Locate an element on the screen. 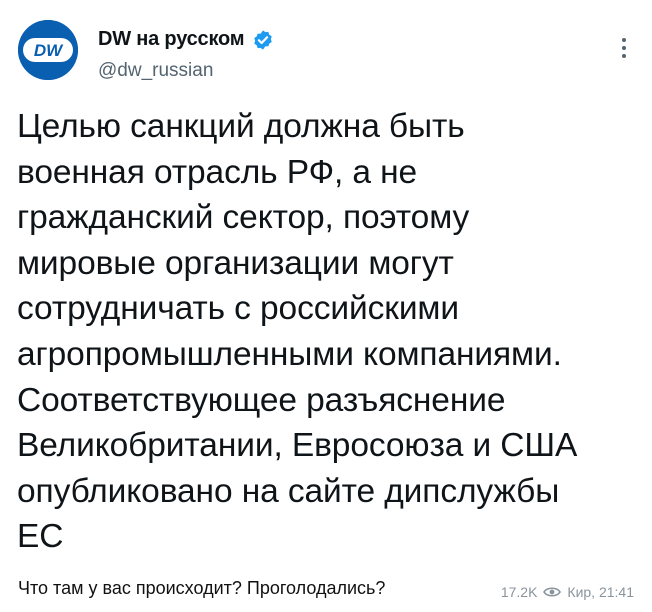  dw-logo-icon: DW is located at coordinates (48, 50).